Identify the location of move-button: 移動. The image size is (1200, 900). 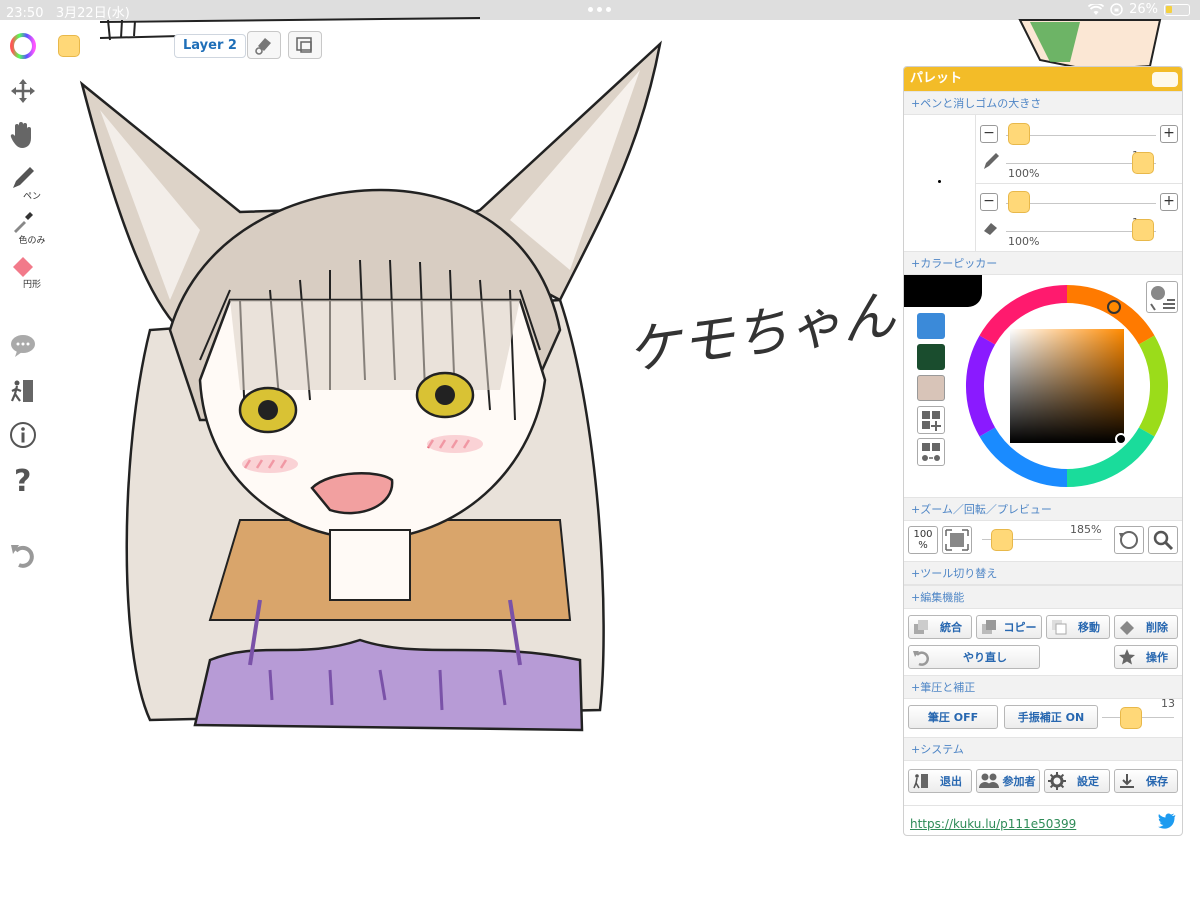
(1078, 627).